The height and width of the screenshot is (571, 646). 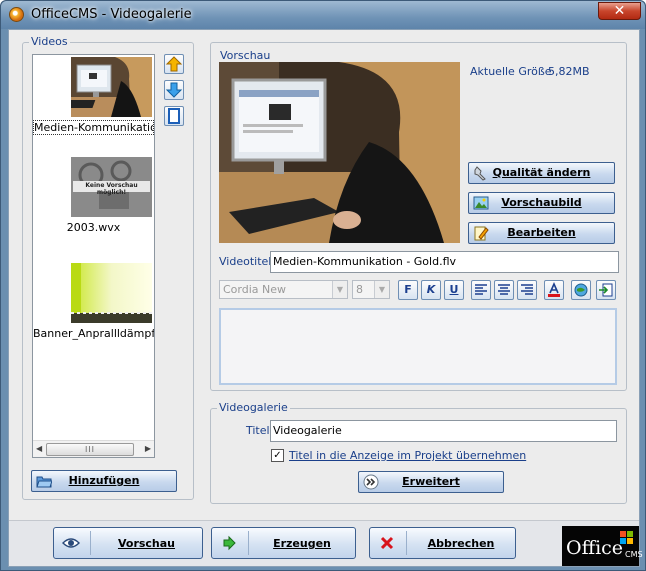 I want to click on video-list-item: Banner_Anprallldämpfer_, so click(x=93, y=301).